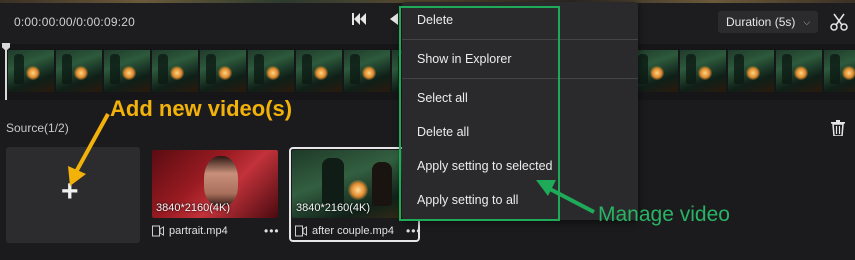 This screenshot has width=855, height=260. I want to click on timecode-display: 0:00:00:00/0:00:09:20, so click(74, 22).